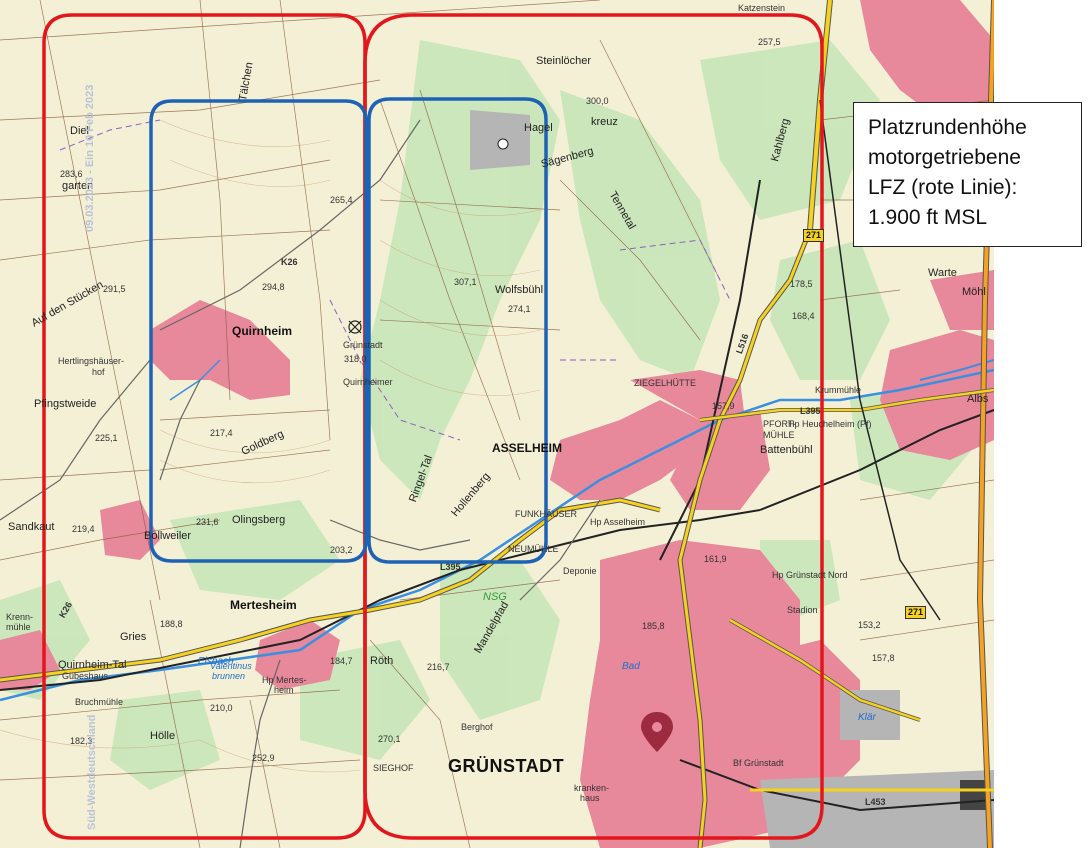 This screenshot has width=1087, height=848. I want to click on elevation-label: 283,6, so click(71, 174).